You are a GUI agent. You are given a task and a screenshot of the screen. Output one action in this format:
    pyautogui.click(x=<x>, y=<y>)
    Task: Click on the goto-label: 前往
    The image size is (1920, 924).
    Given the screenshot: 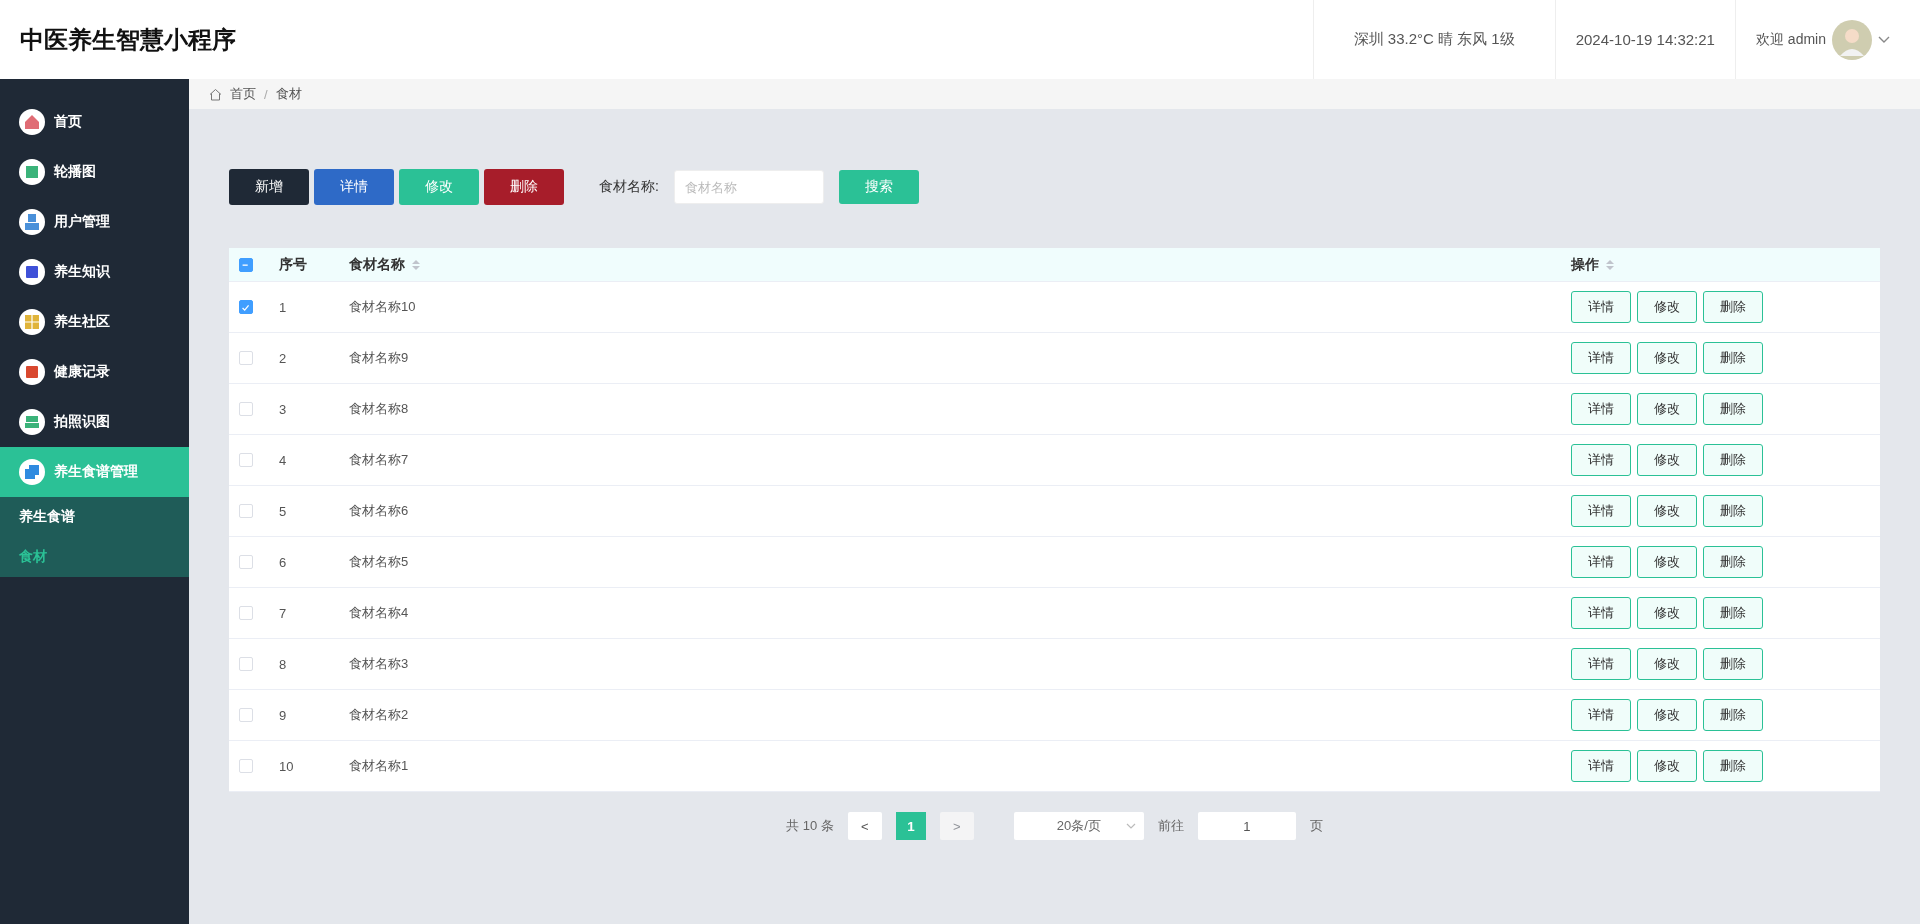 What is the action you would take?
    pyautogui.click(x=1170, y=826)
    